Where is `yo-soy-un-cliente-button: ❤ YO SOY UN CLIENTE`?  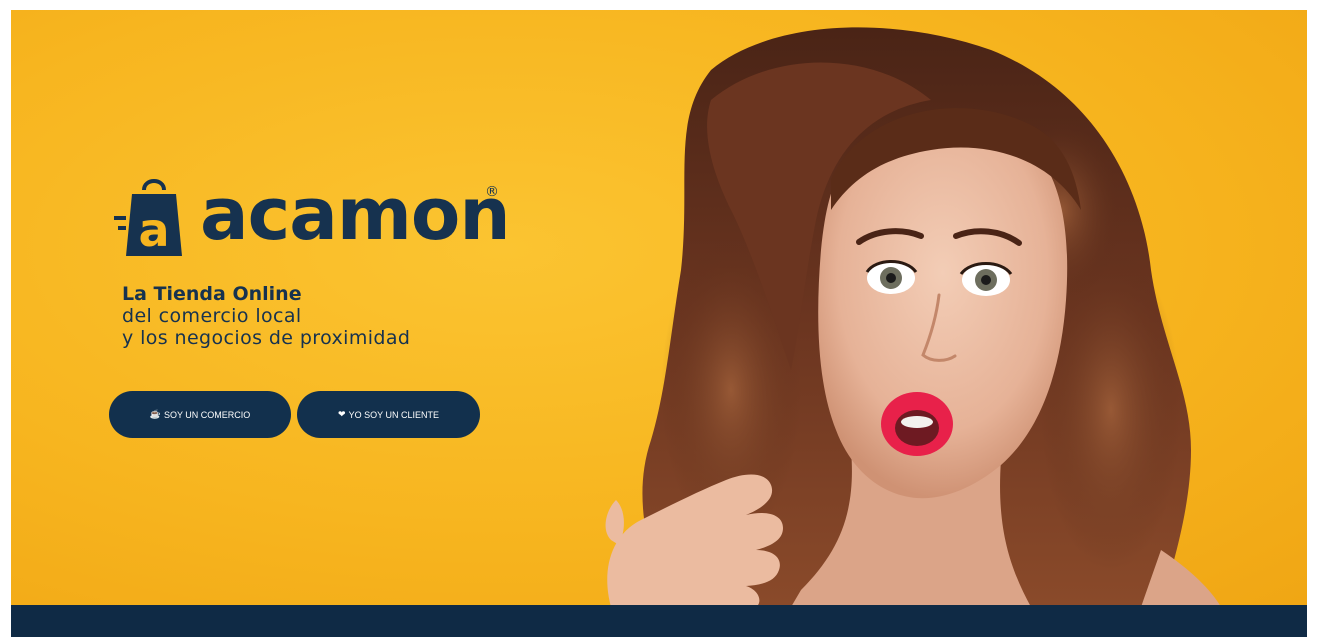 yo-soy-un-cliente-button: ❤ YO SOY UN CLIENTE is located at coordinates (388, 414).